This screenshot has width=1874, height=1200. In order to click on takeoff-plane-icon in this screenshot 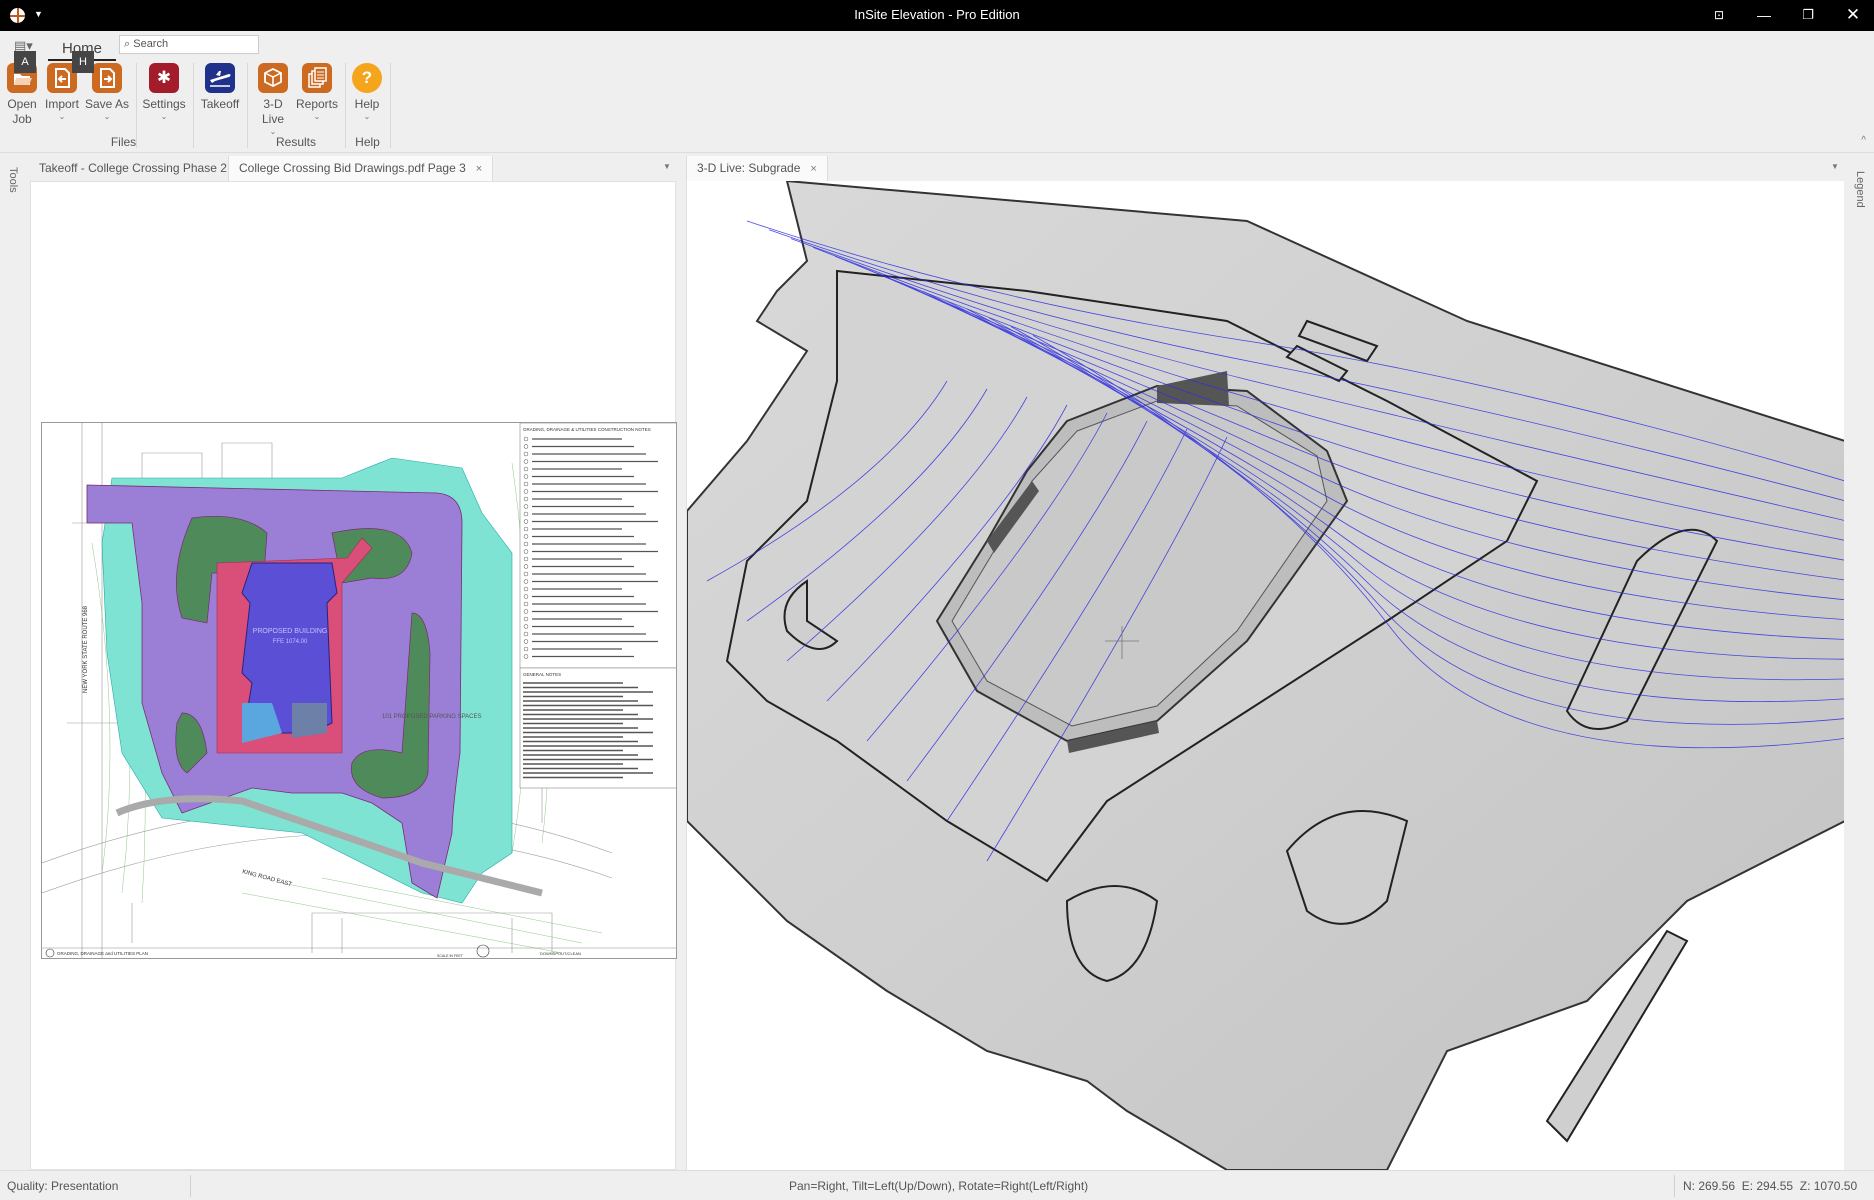, I will do `click(220, 78)`.